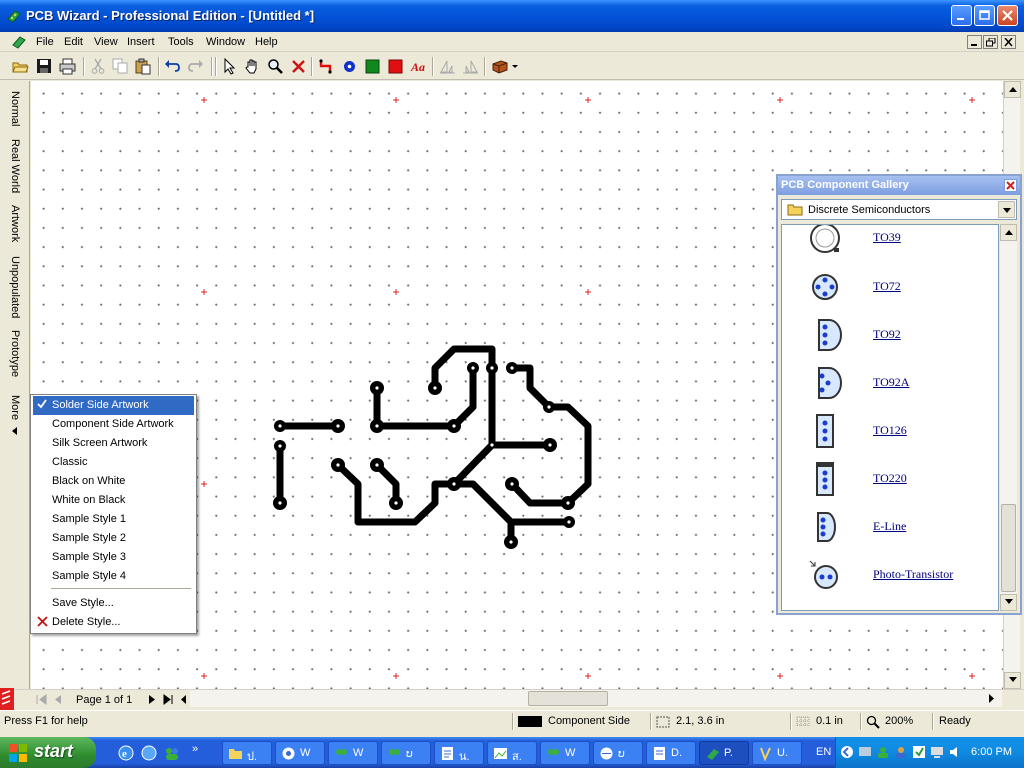 The width and height of the screenshot is (1024, 768). What do you see at coordinates (225, 42) in the screenshot?
I see `menu-window: Window` at bounding box center [225, 42].